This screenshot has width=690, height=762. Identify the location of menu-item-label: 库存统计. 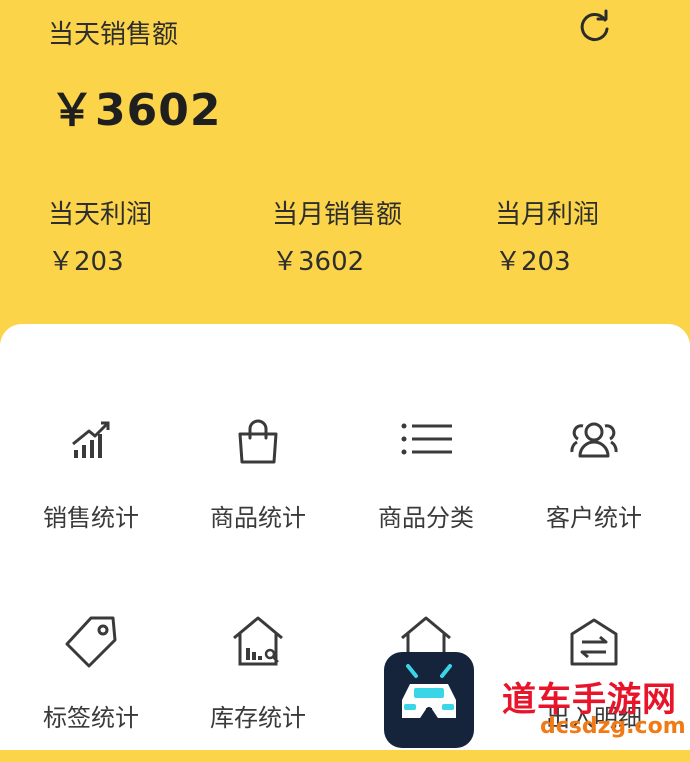
(258, 718).